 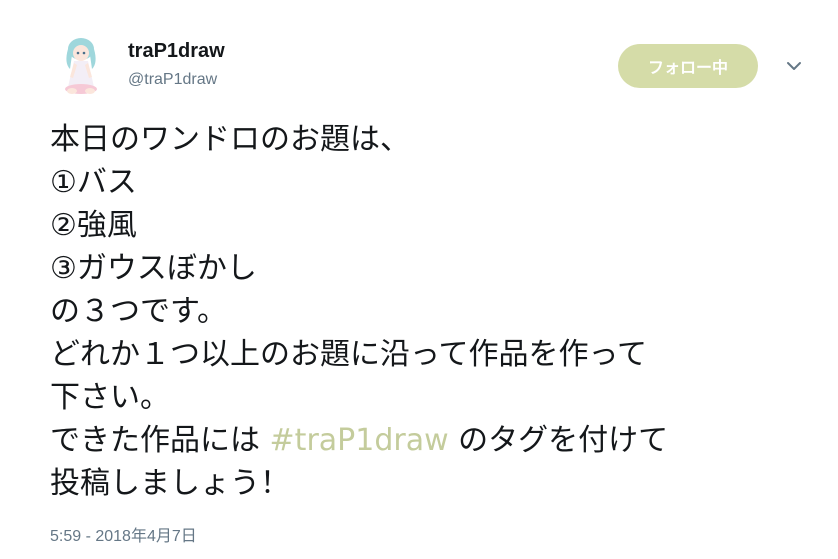 What do you see at coordinates (93, 225) in the screenshot?
I see `tweet-line: ②強風` at bounding box center [93, 225].